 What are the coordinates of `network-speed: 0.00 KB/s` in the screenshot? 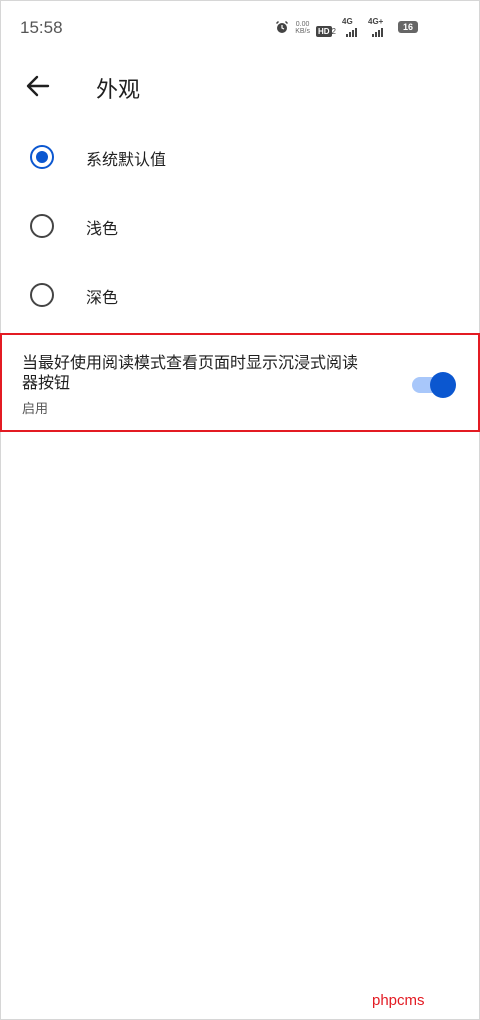 It's located at (302, 28).